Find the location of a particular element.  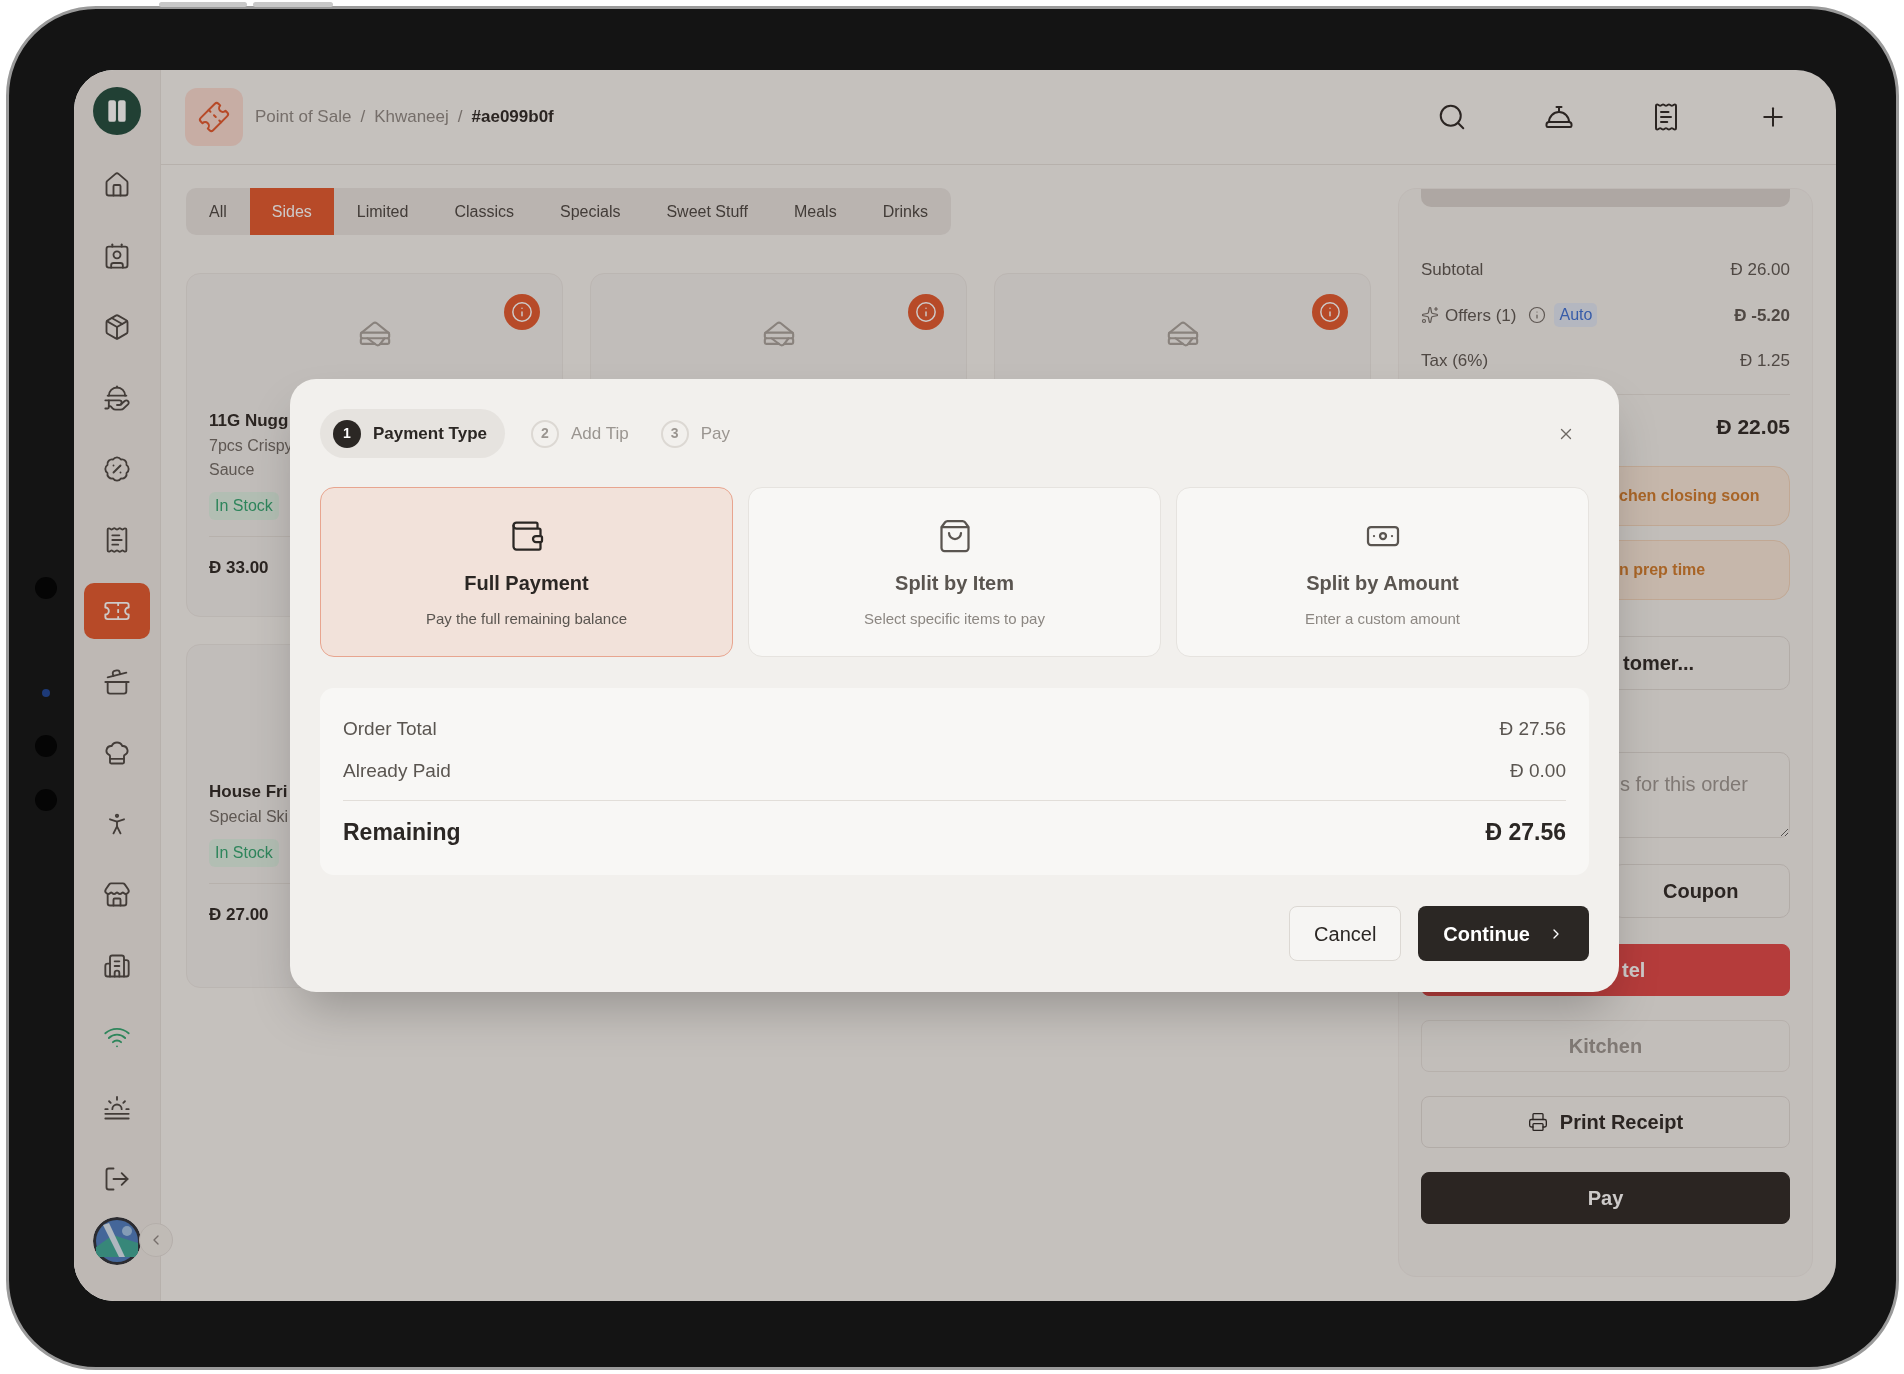

product-description: 7pcs Crispy is located at coordinates (251, 445).